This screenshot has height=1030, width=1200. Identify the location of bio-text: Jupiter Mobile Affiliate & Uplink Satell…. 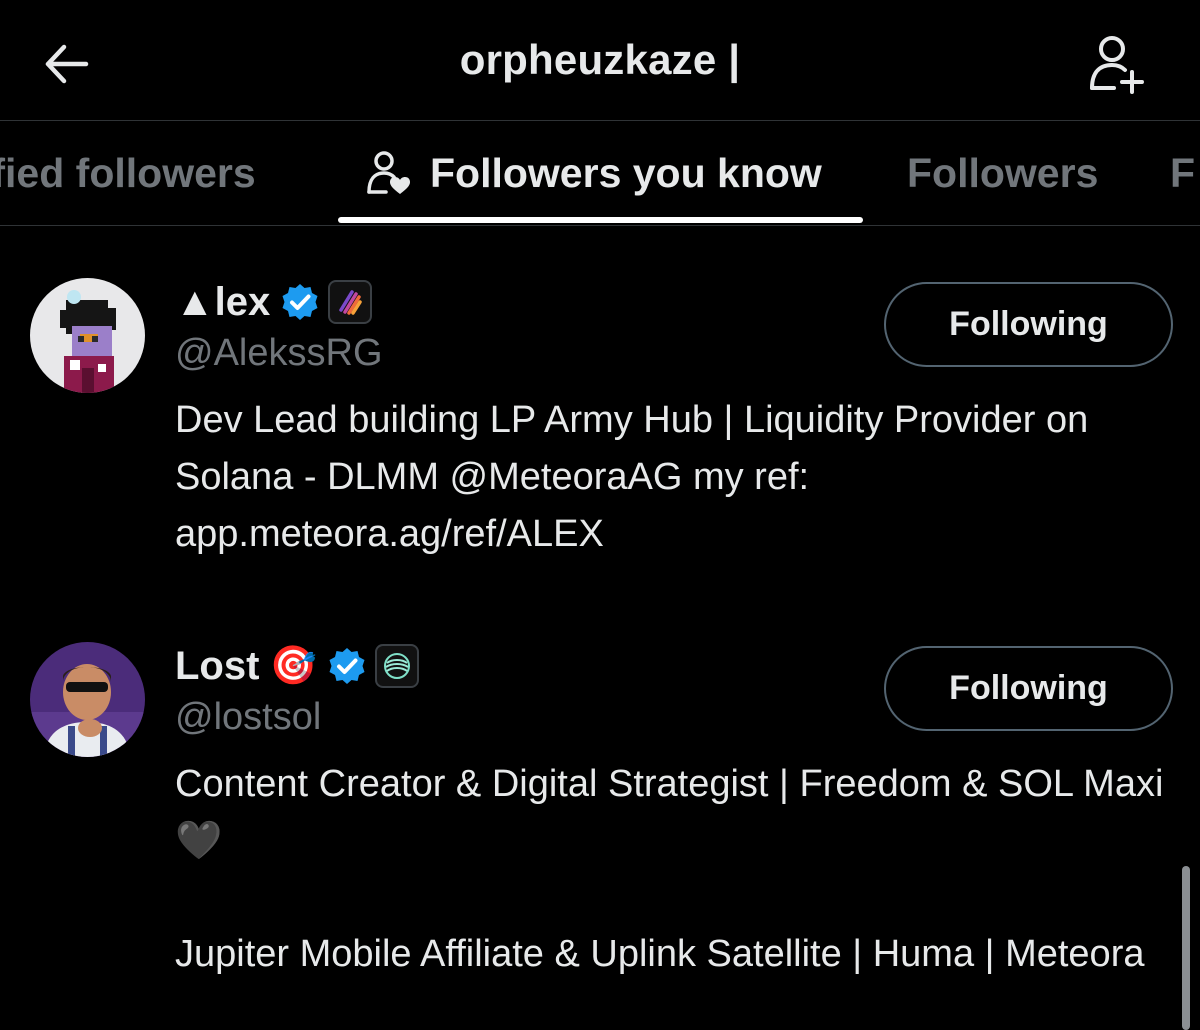
(660, 954).